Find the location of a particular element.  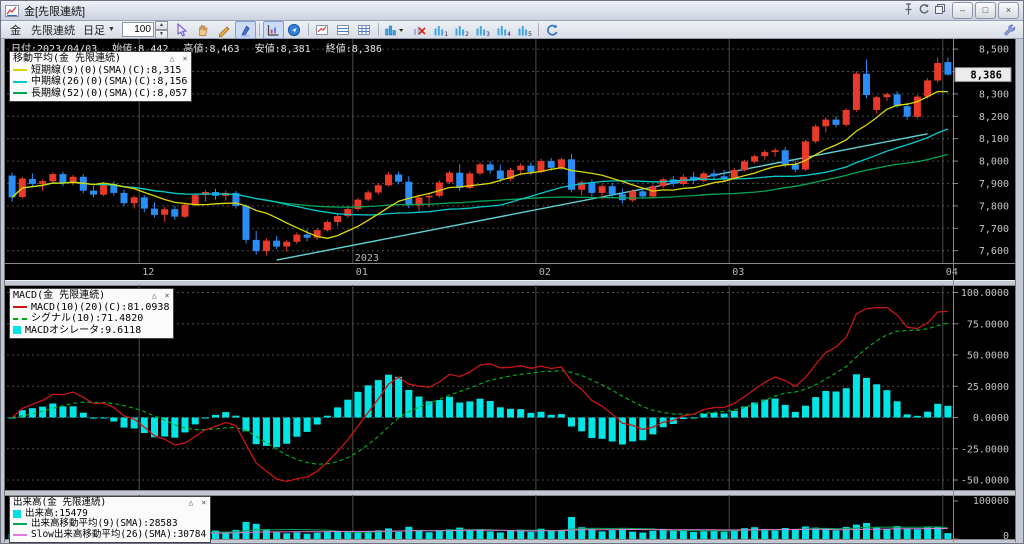

close-button: × is located at coordinates (1008, 10).